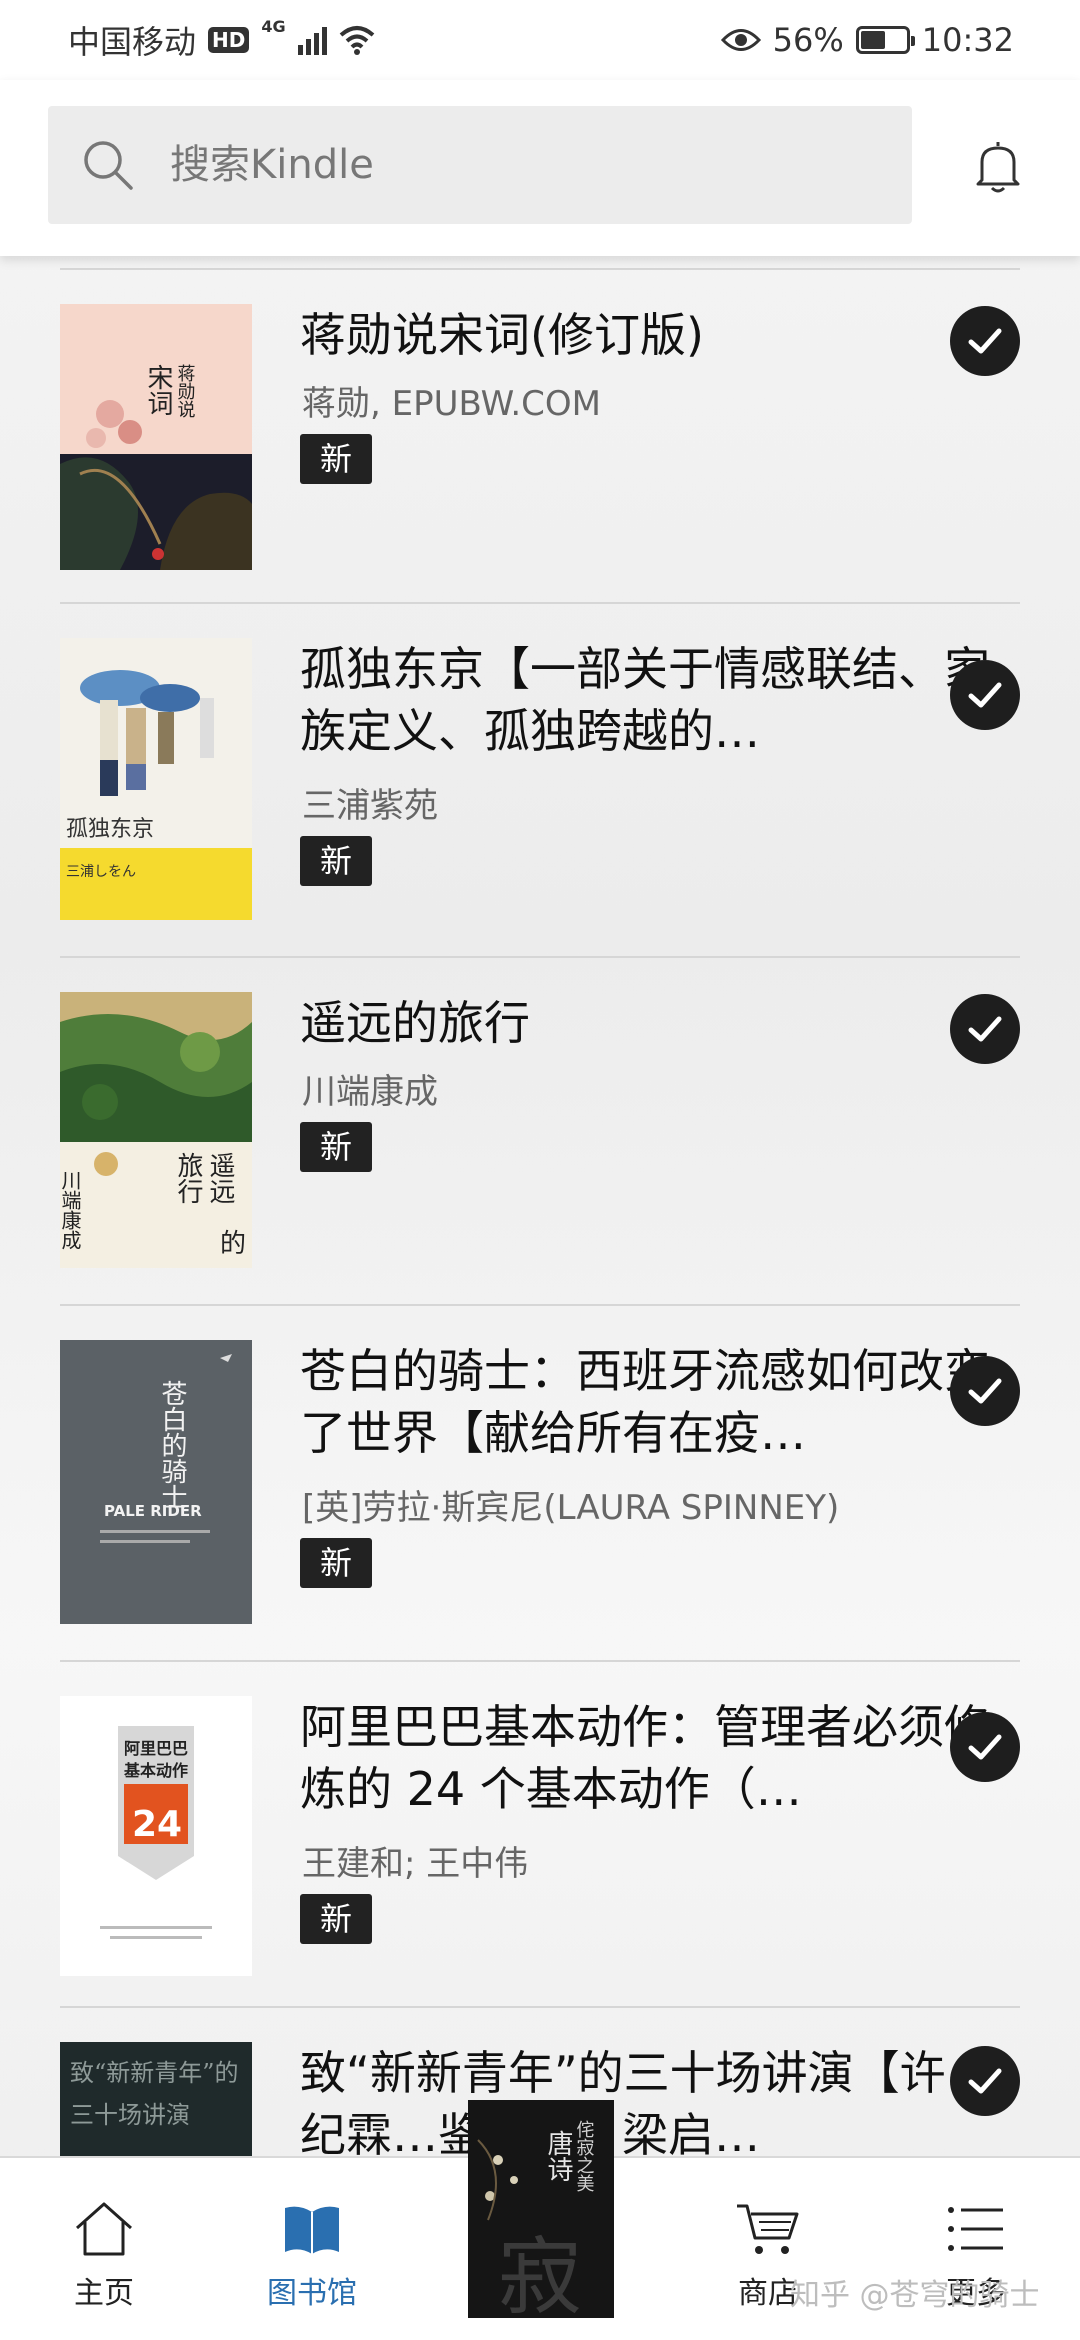  What do you see at coordinates (101, 872) in the screenshot?
I see `cover-subtitle: 三浦しをん` at bounding box center [101, 872].